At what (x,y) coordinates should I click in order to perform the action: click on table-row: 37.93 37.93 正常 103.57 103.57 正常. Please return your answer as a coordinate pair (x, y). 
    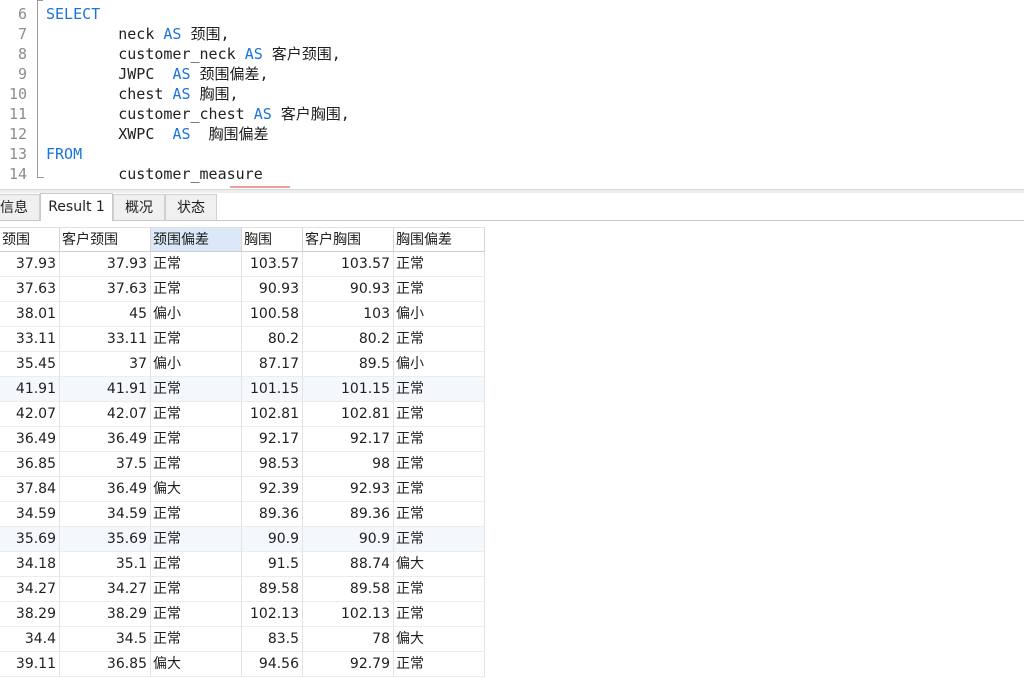
    Looking at the image, I should click on (242, 264).